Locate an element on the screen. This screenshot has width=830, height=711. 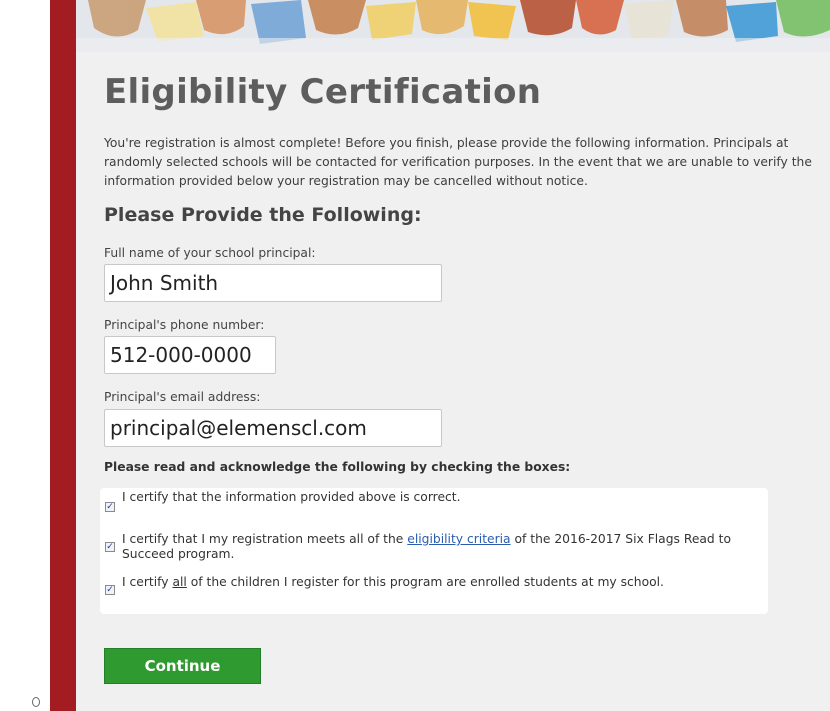
children-reading-books-illustration is located at coordinates (453, 26).